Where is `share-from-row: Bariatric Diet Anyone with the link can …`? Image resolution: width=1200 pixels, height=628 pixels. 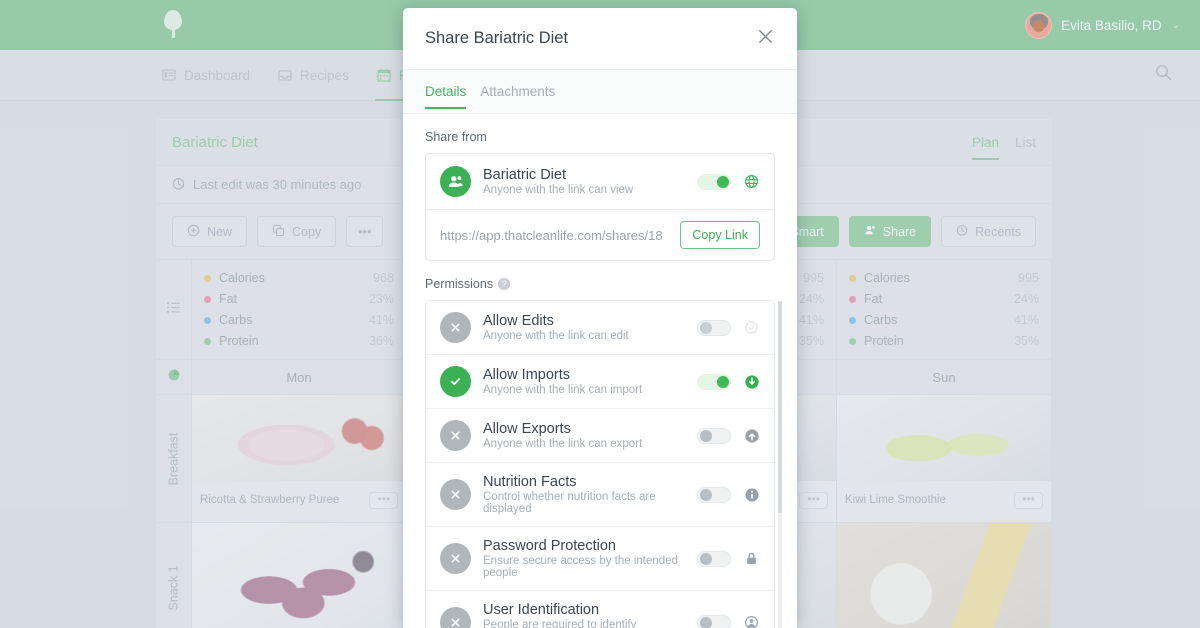
share-from-row: Bariatric Diet Anyone with the link can … is located at coordinates (600, 182).